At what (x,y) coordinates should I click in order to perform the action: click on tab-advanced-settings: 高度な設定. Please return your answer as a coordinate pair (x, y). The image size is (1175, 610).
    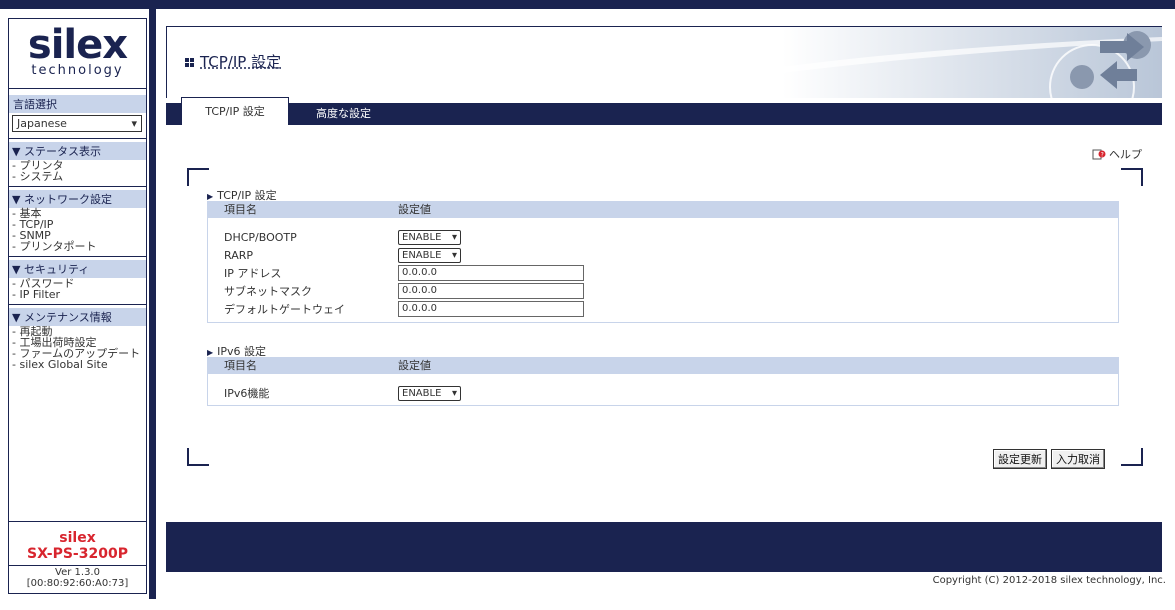
    Looking at the image, I should click on (343, 114).